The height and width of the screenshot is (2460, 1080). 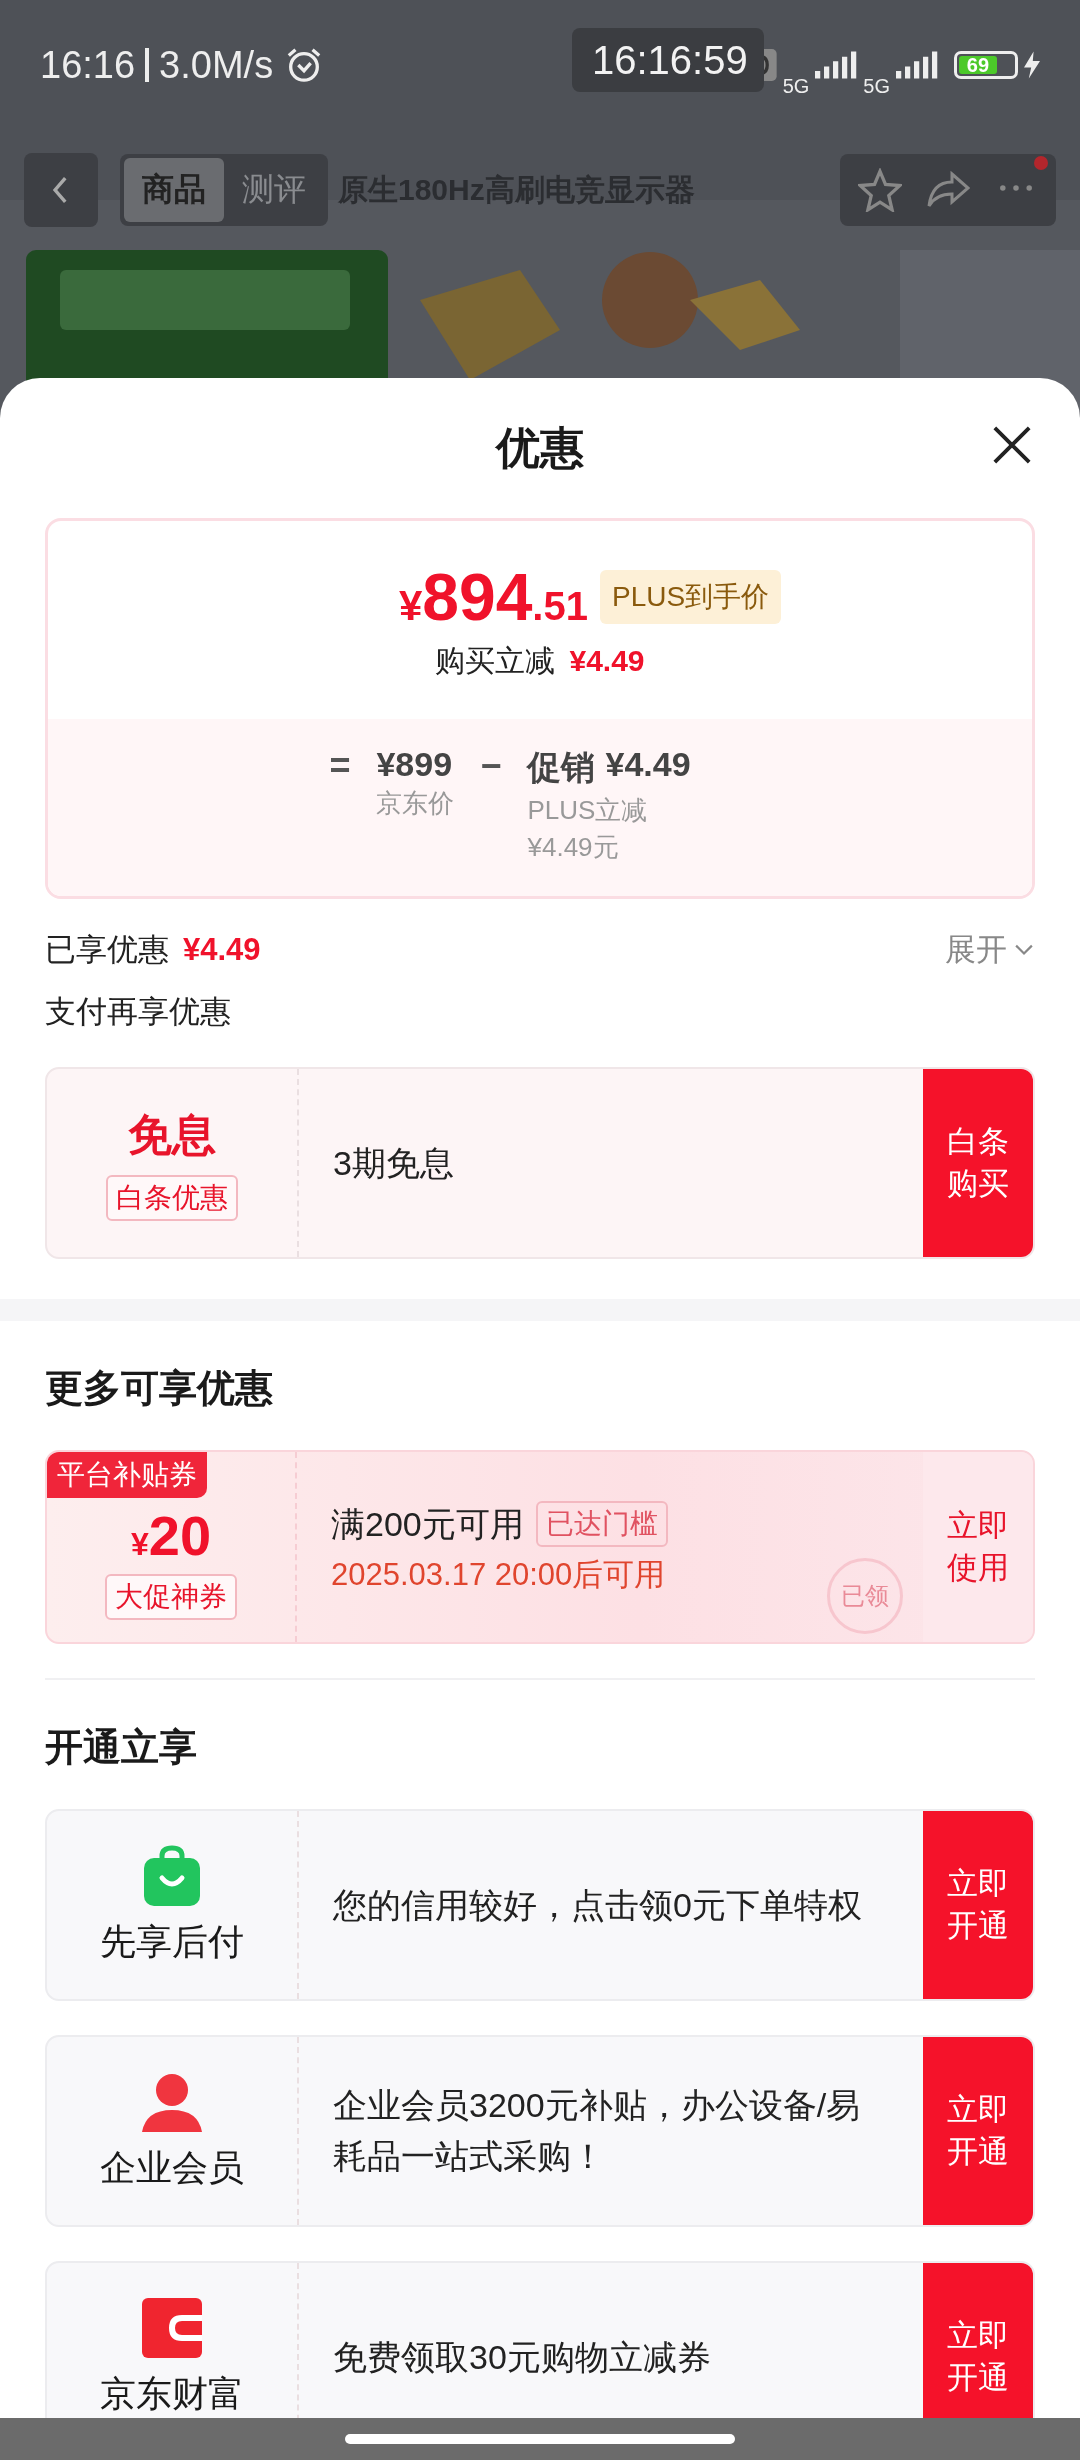 I want to click on offer-headline: 免息, so click(x=172, y=1134).